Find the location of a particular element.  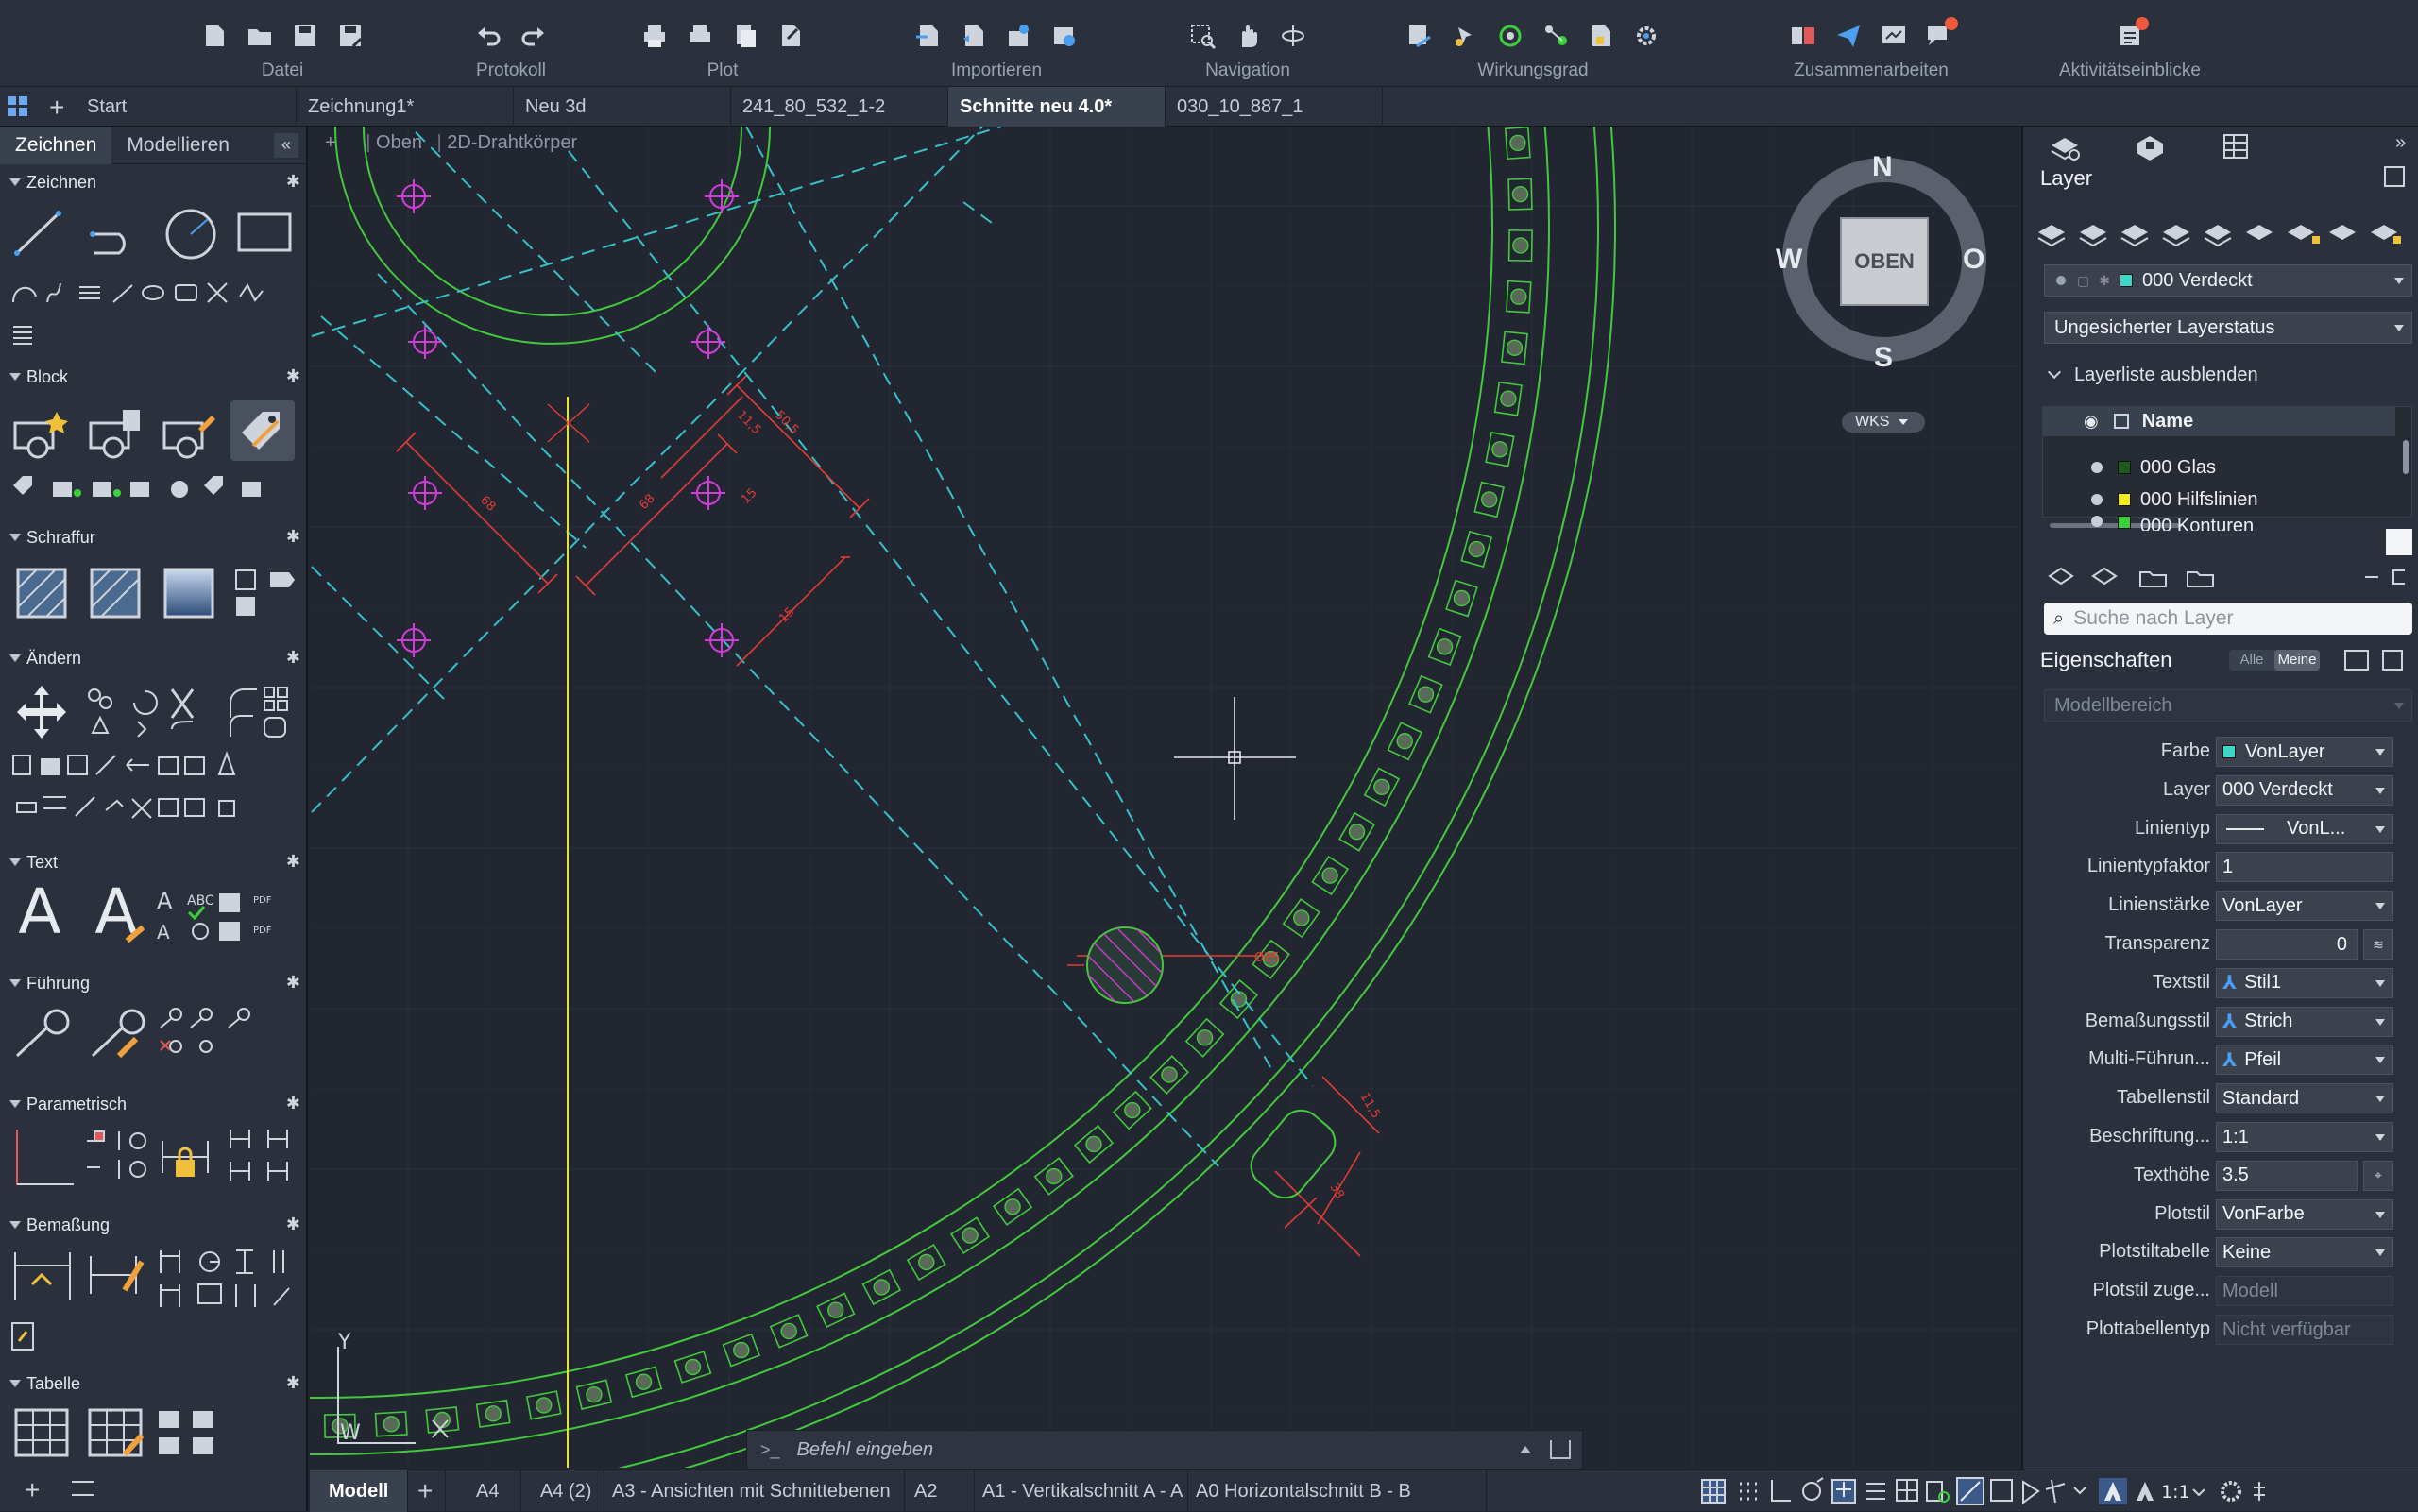

tab-030-10-887: 030_10_887_1 is located at coordinates (1274, 107).